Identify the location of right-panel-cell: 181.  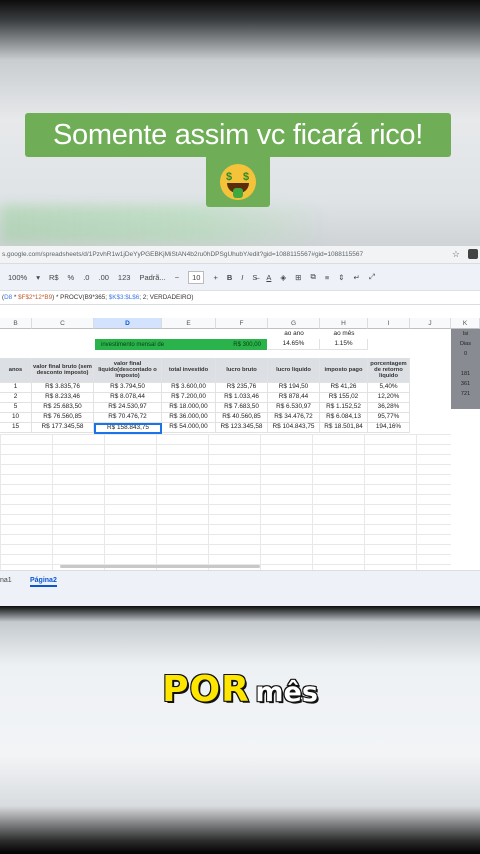
(465, 374).